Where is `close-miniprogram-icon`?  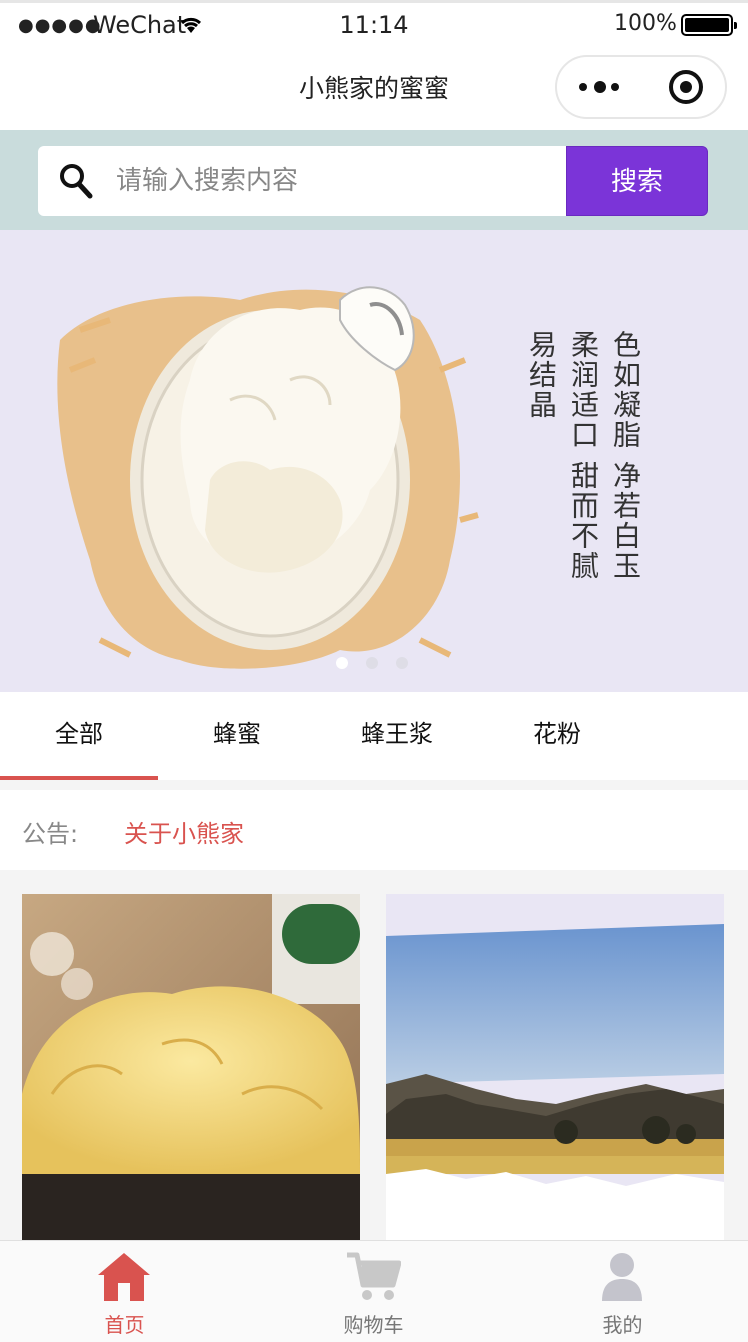
close-miniprogram-icon is located at coordinates (686, 87).